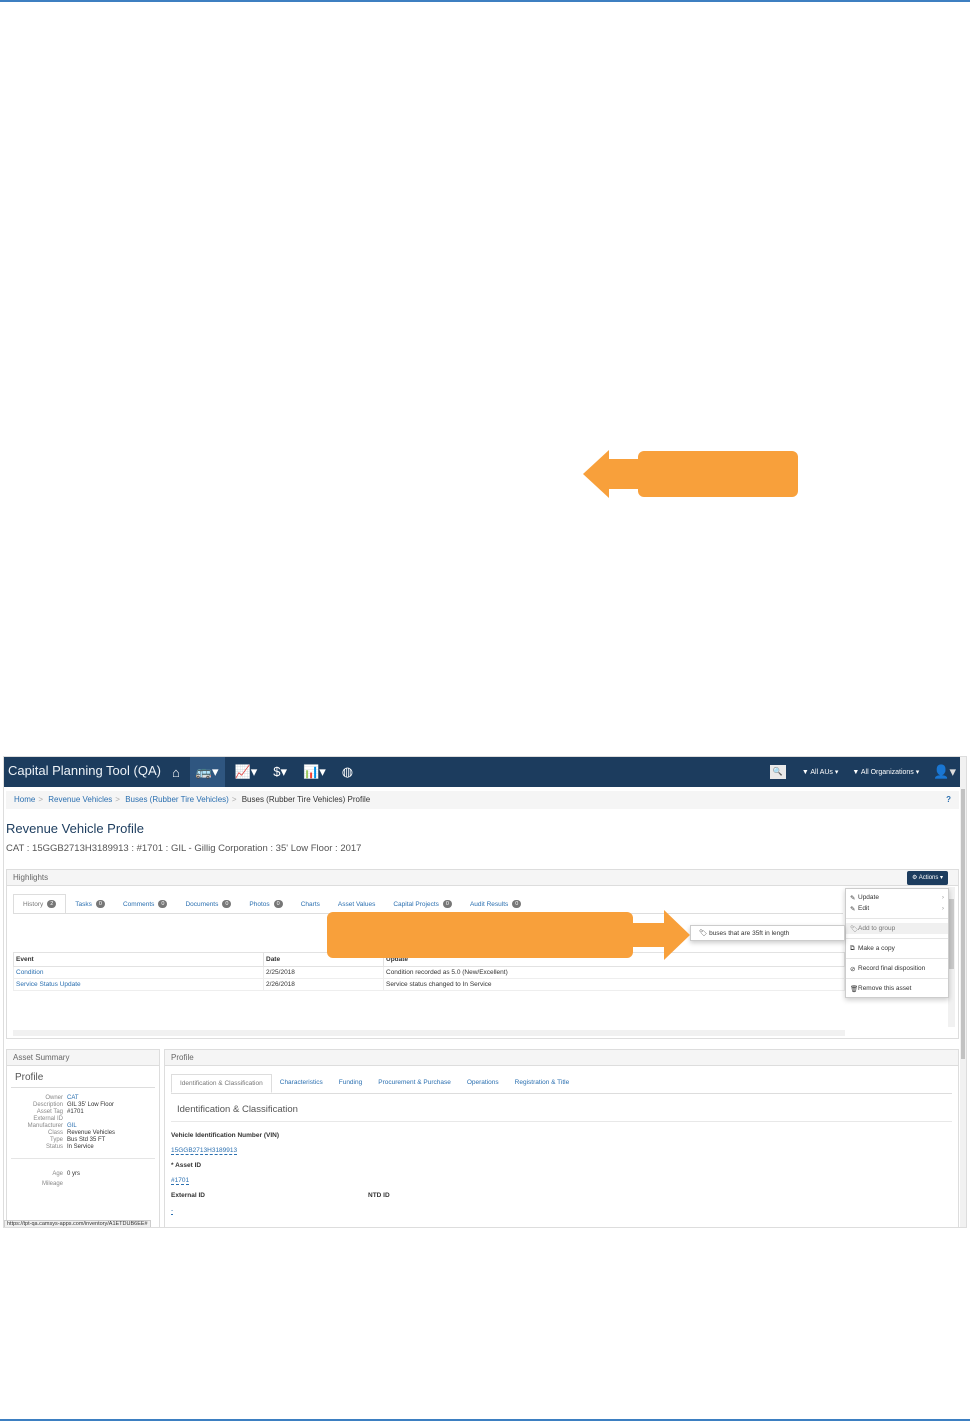  What do you see at coordinates (74, 1174) in the screenshot?
I see `field-value: 0 yrs` at bounding box center [74, 1174].